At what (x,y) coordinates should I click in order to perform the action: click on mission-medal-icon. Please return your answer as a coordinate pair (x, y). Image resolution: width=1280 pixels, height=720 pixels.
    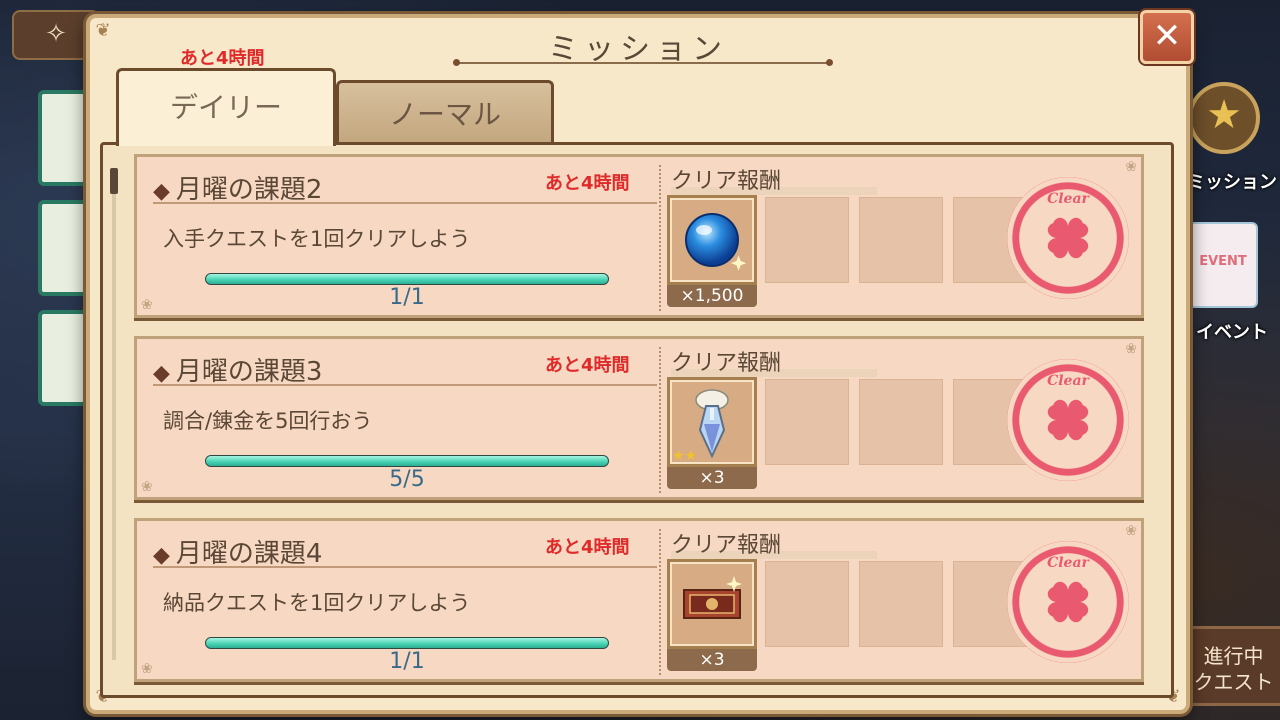
    Looking at the image, I should click on (1224, 118).